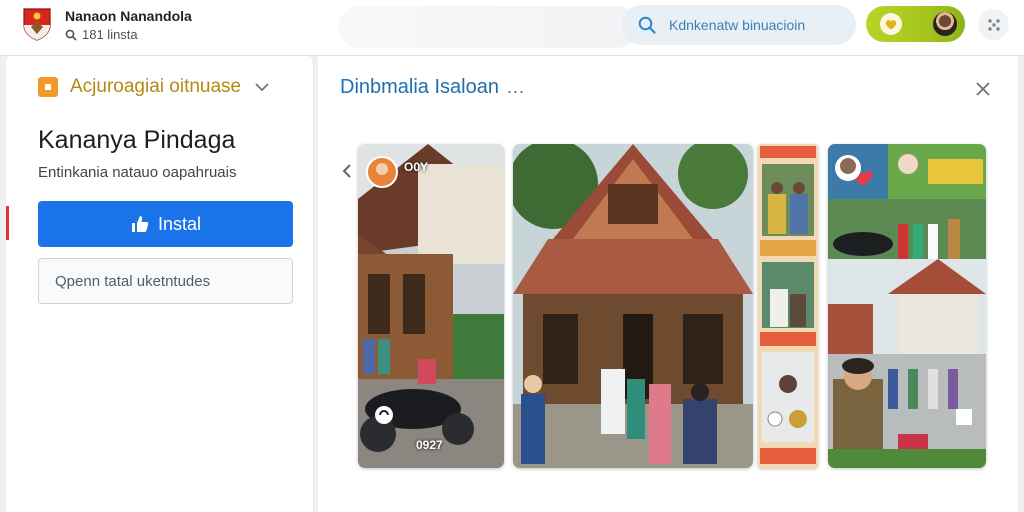 This screenshot has width=1024, height=512. What do you see at coordinates (48, 87) in the screenshot?
I see `category-icon` at bounding box center [48, 87].